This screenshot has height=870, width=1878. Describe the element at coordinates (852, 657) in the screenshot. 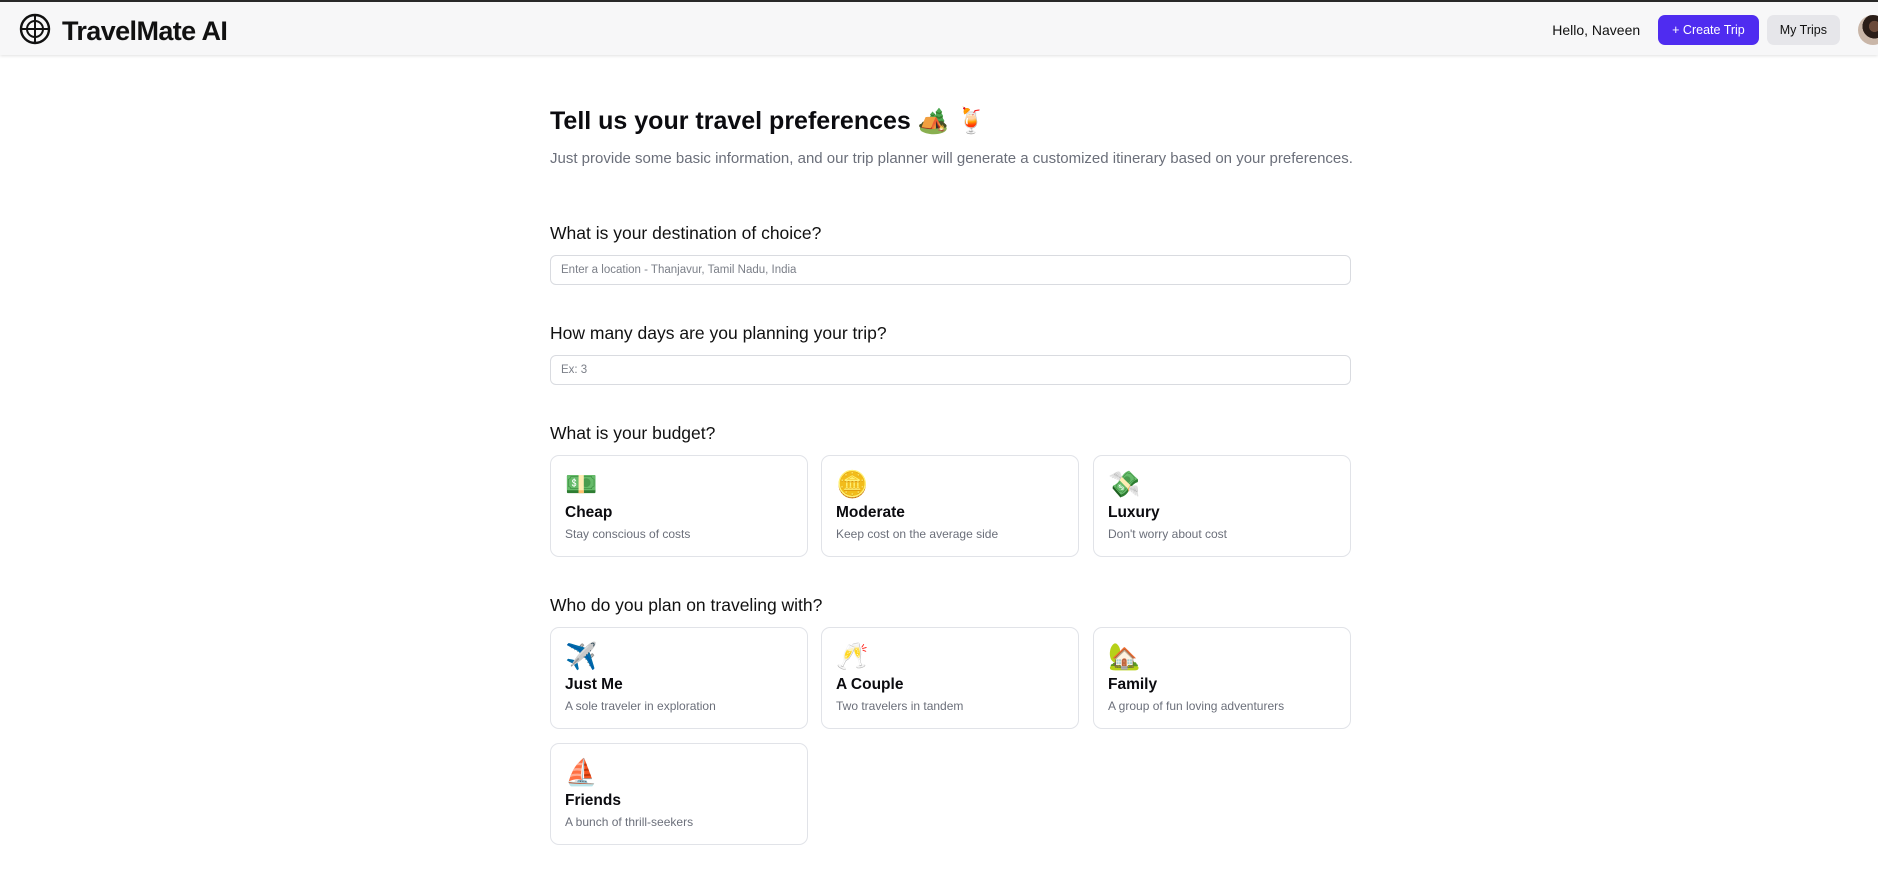

I see `clinking-glasses-icon: 🥂` at that location.